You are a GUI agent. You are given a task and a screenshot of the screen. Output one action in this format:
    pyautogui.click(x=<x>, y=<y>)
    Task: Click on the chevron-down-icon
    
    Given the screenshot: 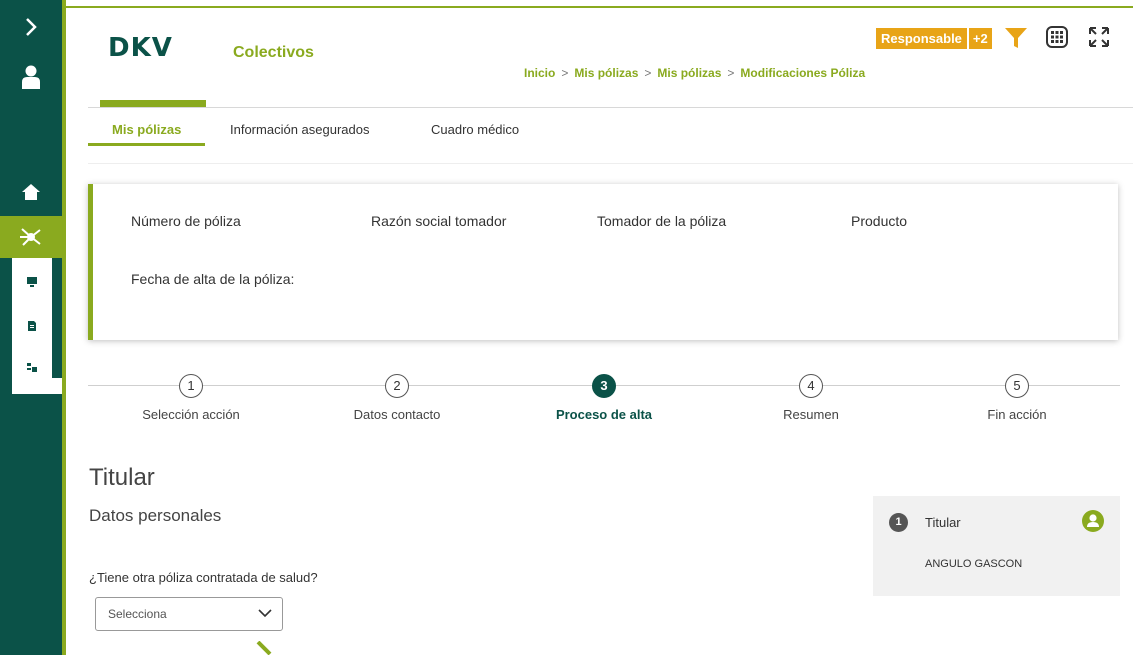 What is the action you would take?
    pyautogui.click(x=265, y=613)
    